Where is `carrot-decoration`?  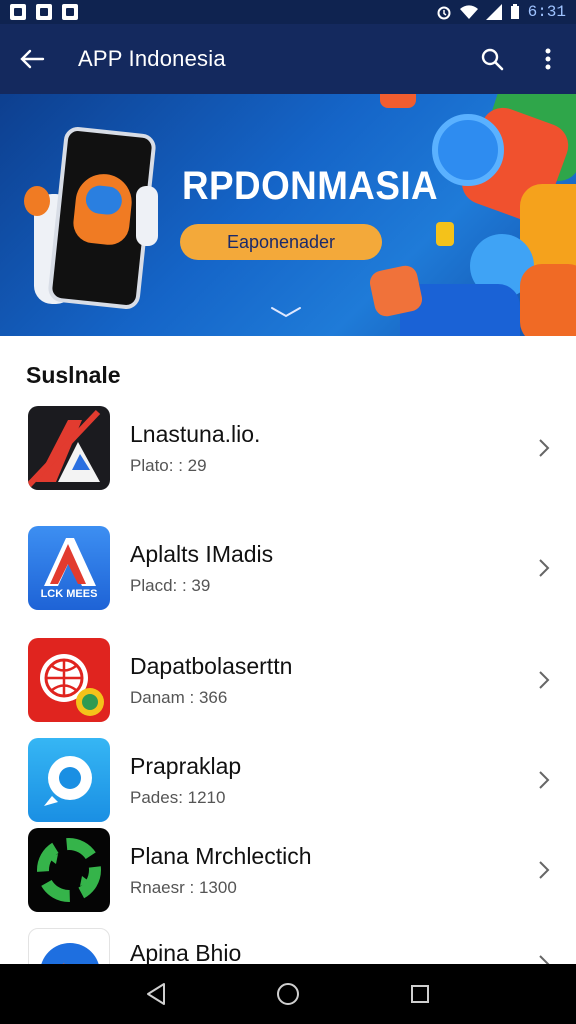 carrot-decoration is located at coordinates (37, 201).